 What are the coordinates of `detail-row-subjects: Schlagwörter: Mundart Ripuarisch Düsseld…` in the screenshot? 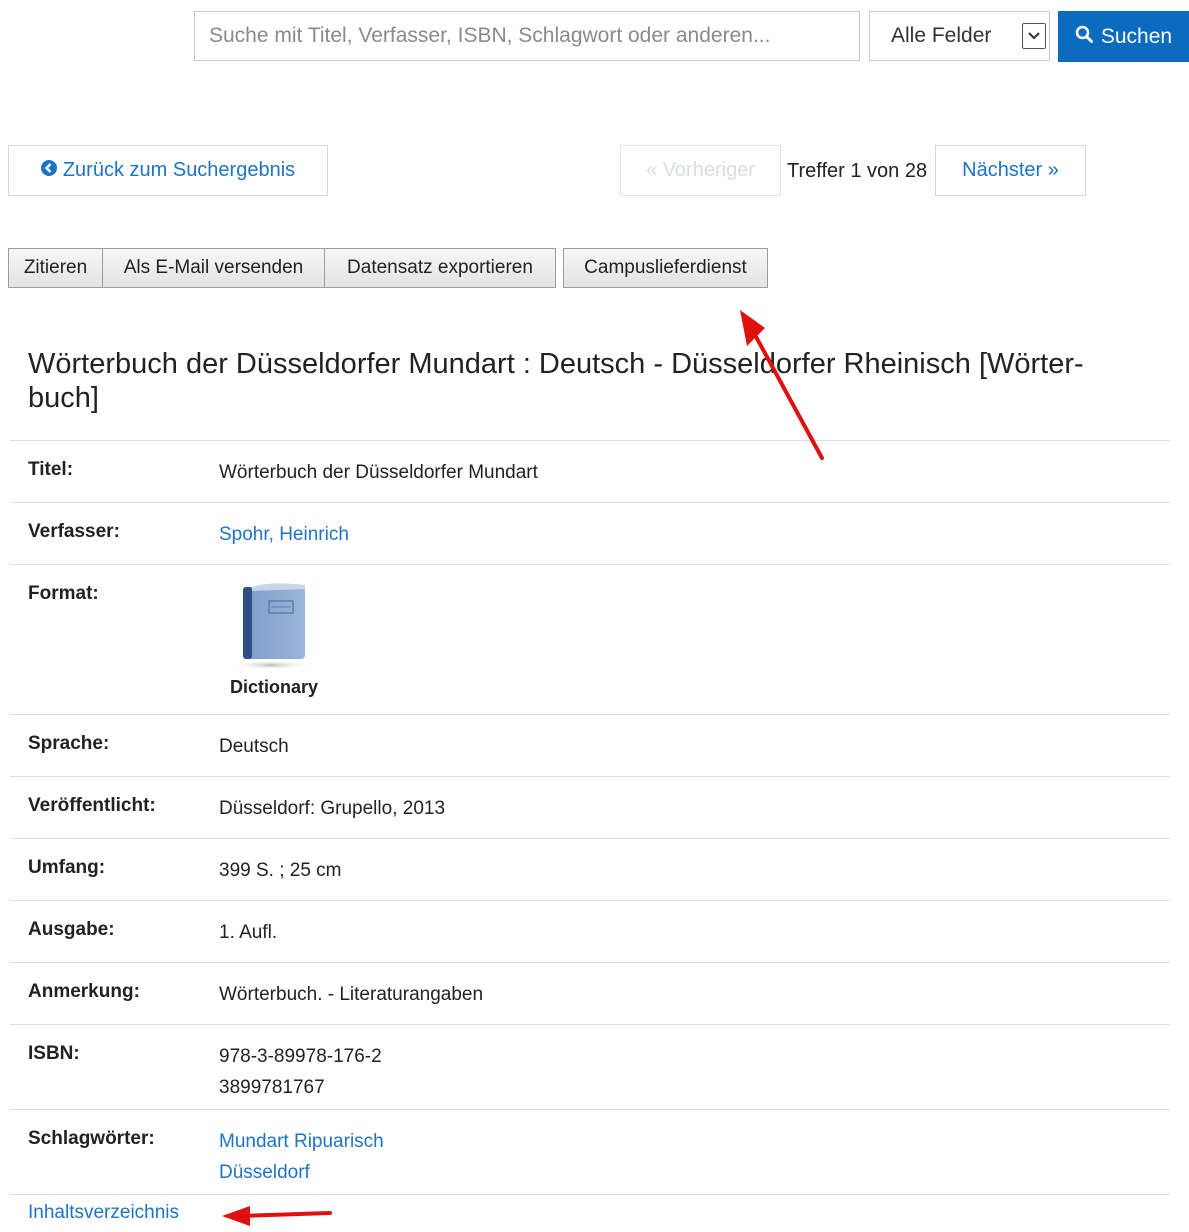 It's located at (590, 1152).